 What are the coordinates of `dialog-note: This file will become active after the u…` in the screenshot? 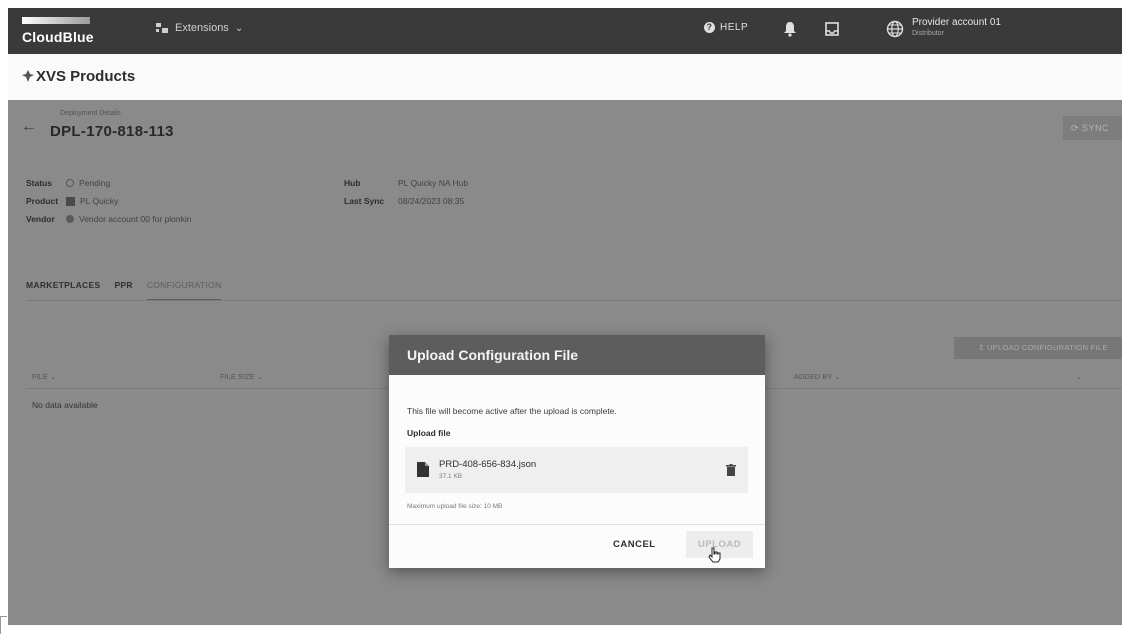 It's located at (512, 411).